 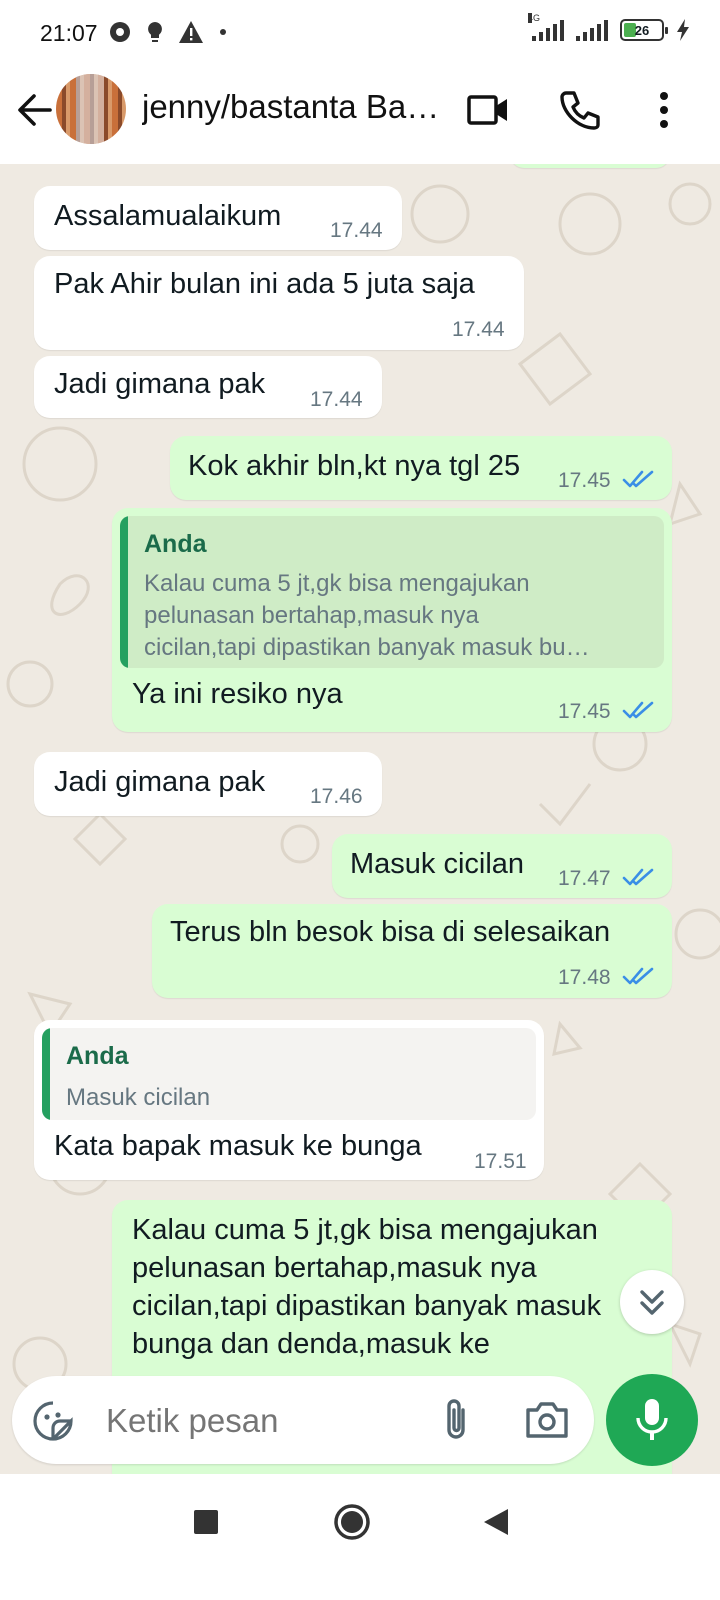 I want to click on message-bubble-incoming: Jadi gimana pak 17.44, so click(x=208, y=387).